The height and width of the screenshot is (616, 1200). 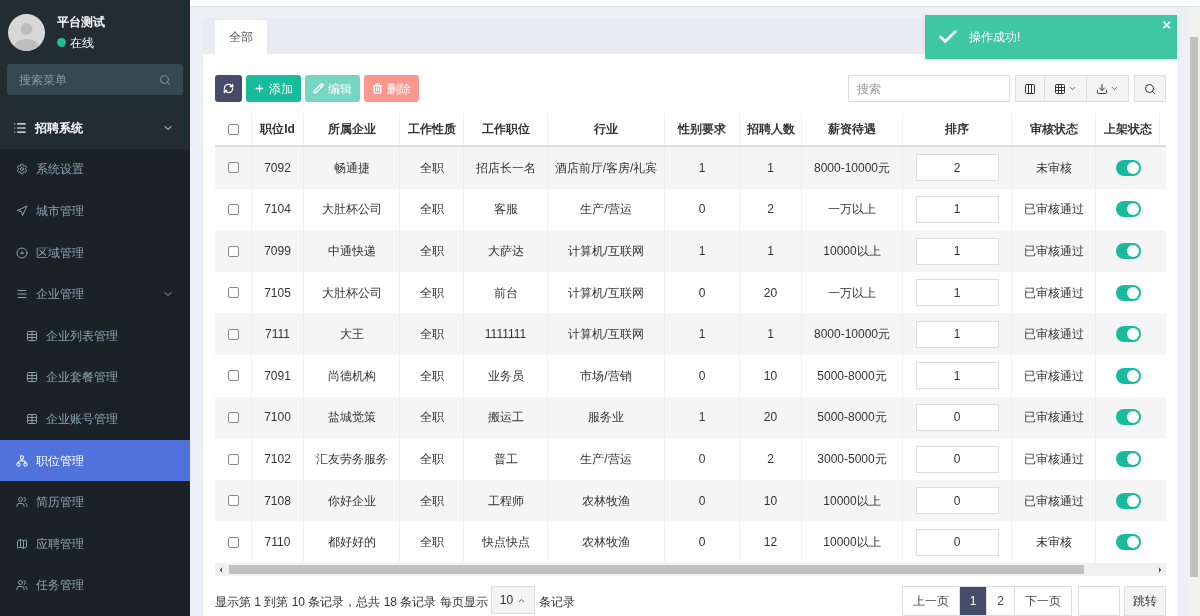 I want to click on page-button: 下一页, so click(x=1043, y=601).